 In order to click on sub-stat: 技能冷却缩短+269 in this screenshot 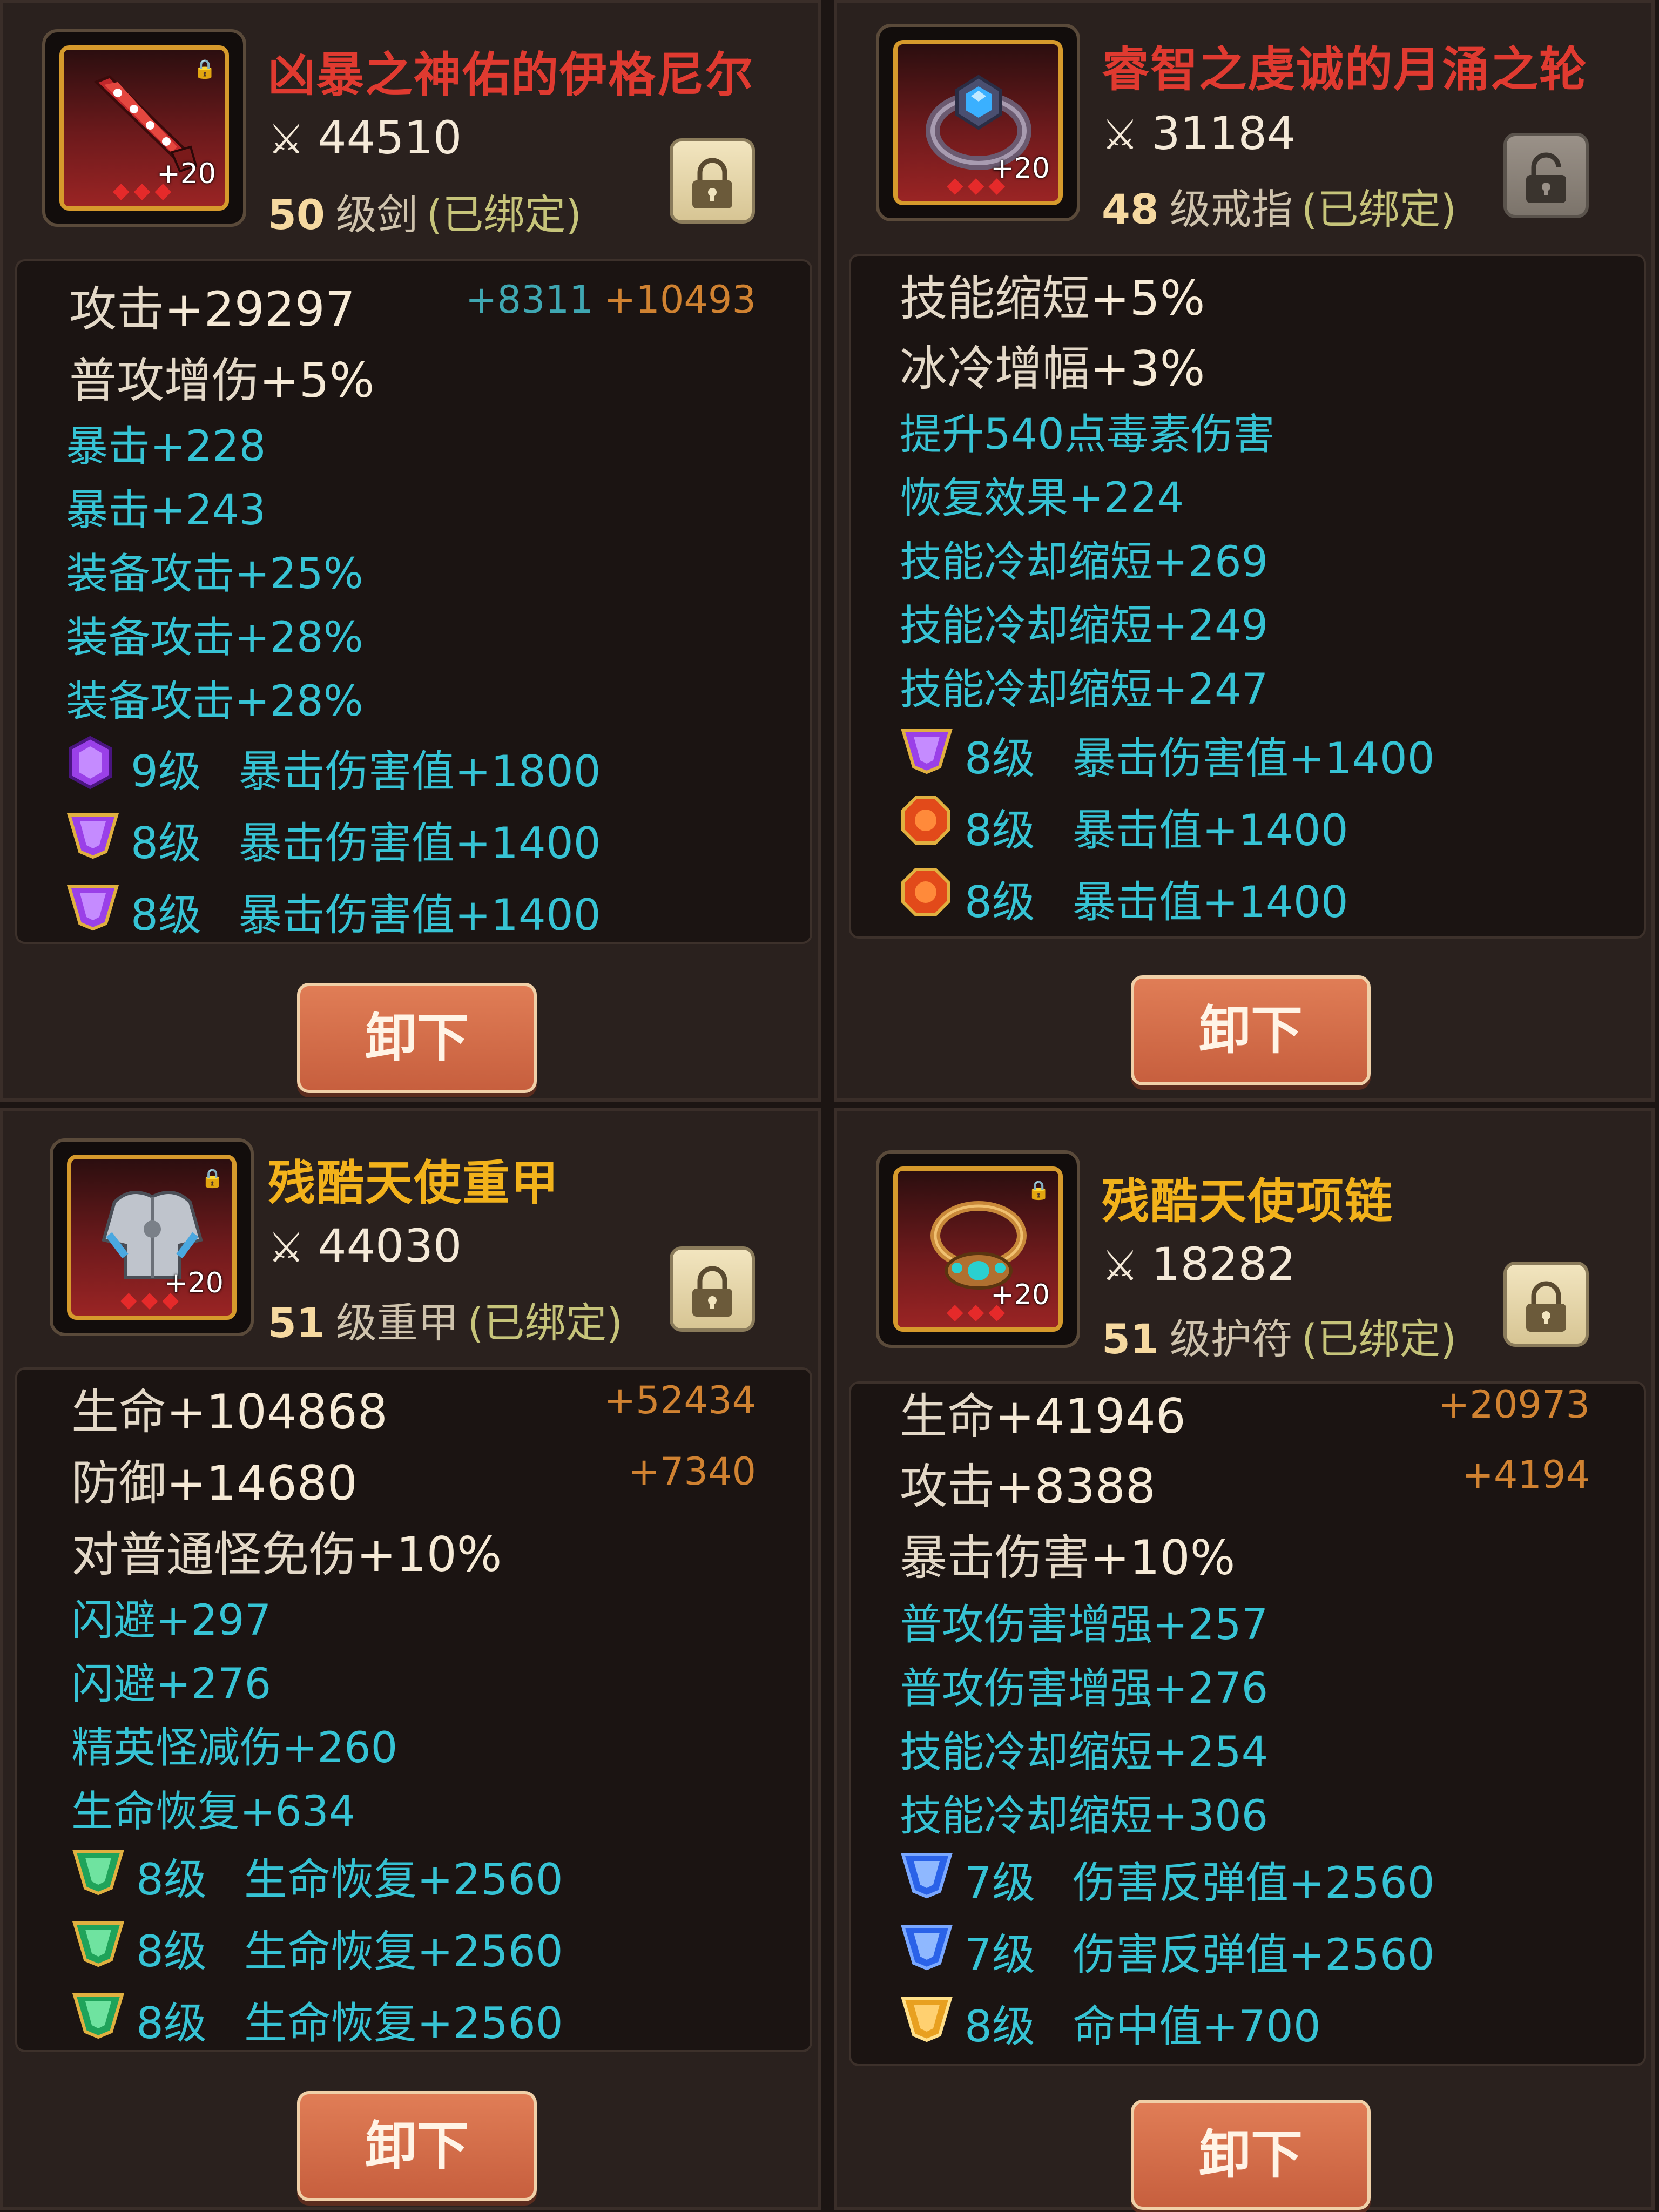, I will do `click(1084, 562)`.